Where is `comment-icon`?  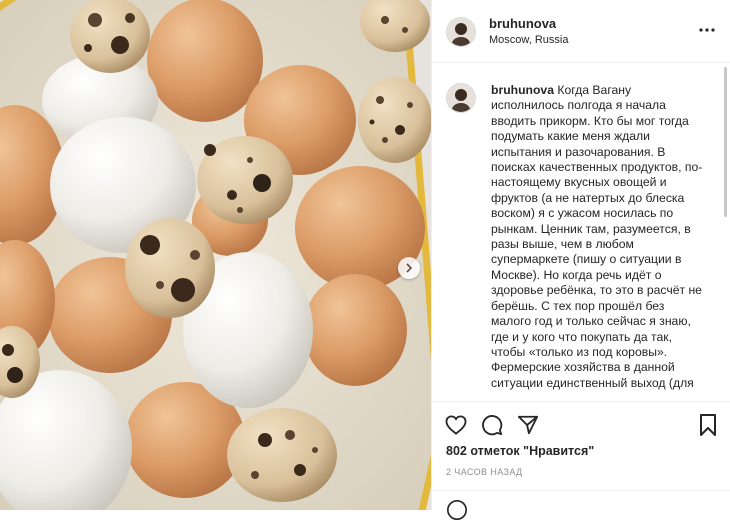 comment-icon is located at coordinates (492, 425).